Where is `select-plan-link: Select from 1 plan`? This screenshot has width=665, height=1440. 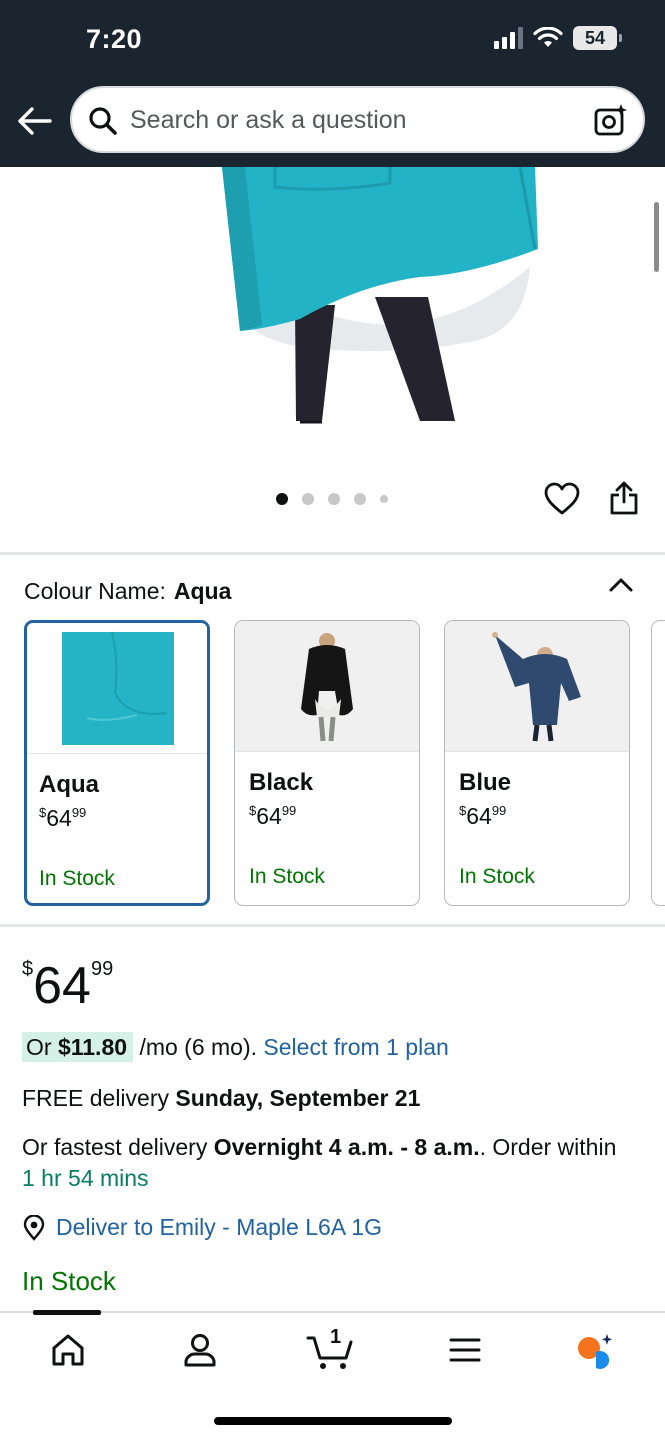
select-plan-link: Select from 1 plan is located at coordinates (355, 1047).